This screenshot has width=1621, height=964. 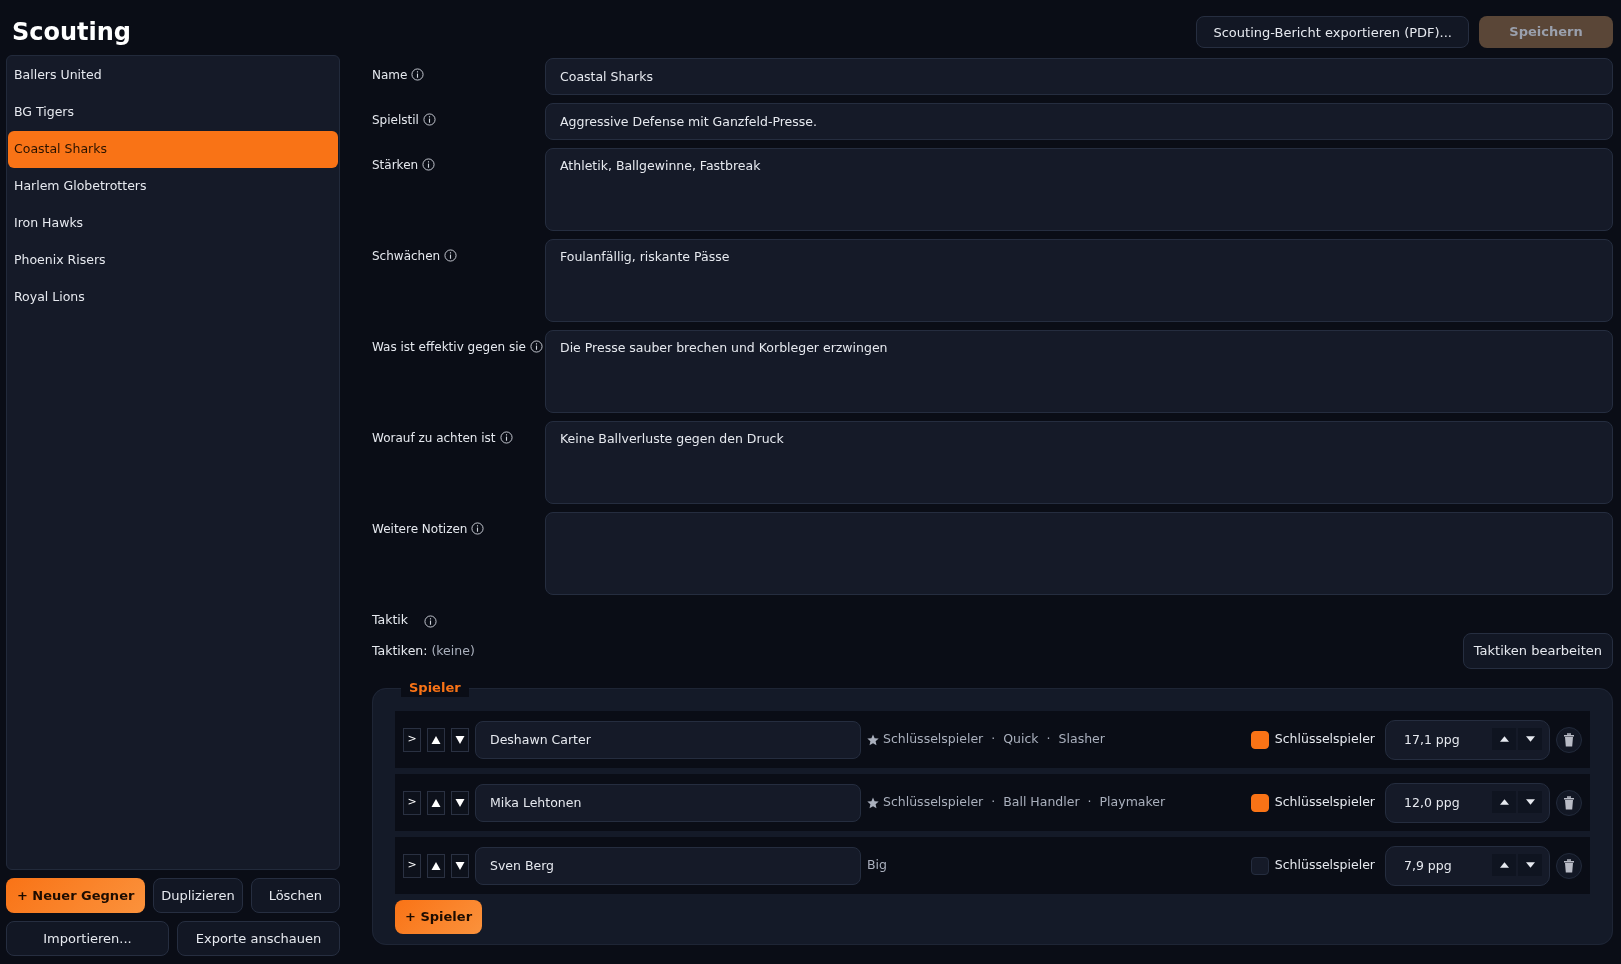 What do you see at coordinates (434, 438) in the screenshot?
I see `field-label: Worauf zu achten ist` at bounding box center [434, 438].